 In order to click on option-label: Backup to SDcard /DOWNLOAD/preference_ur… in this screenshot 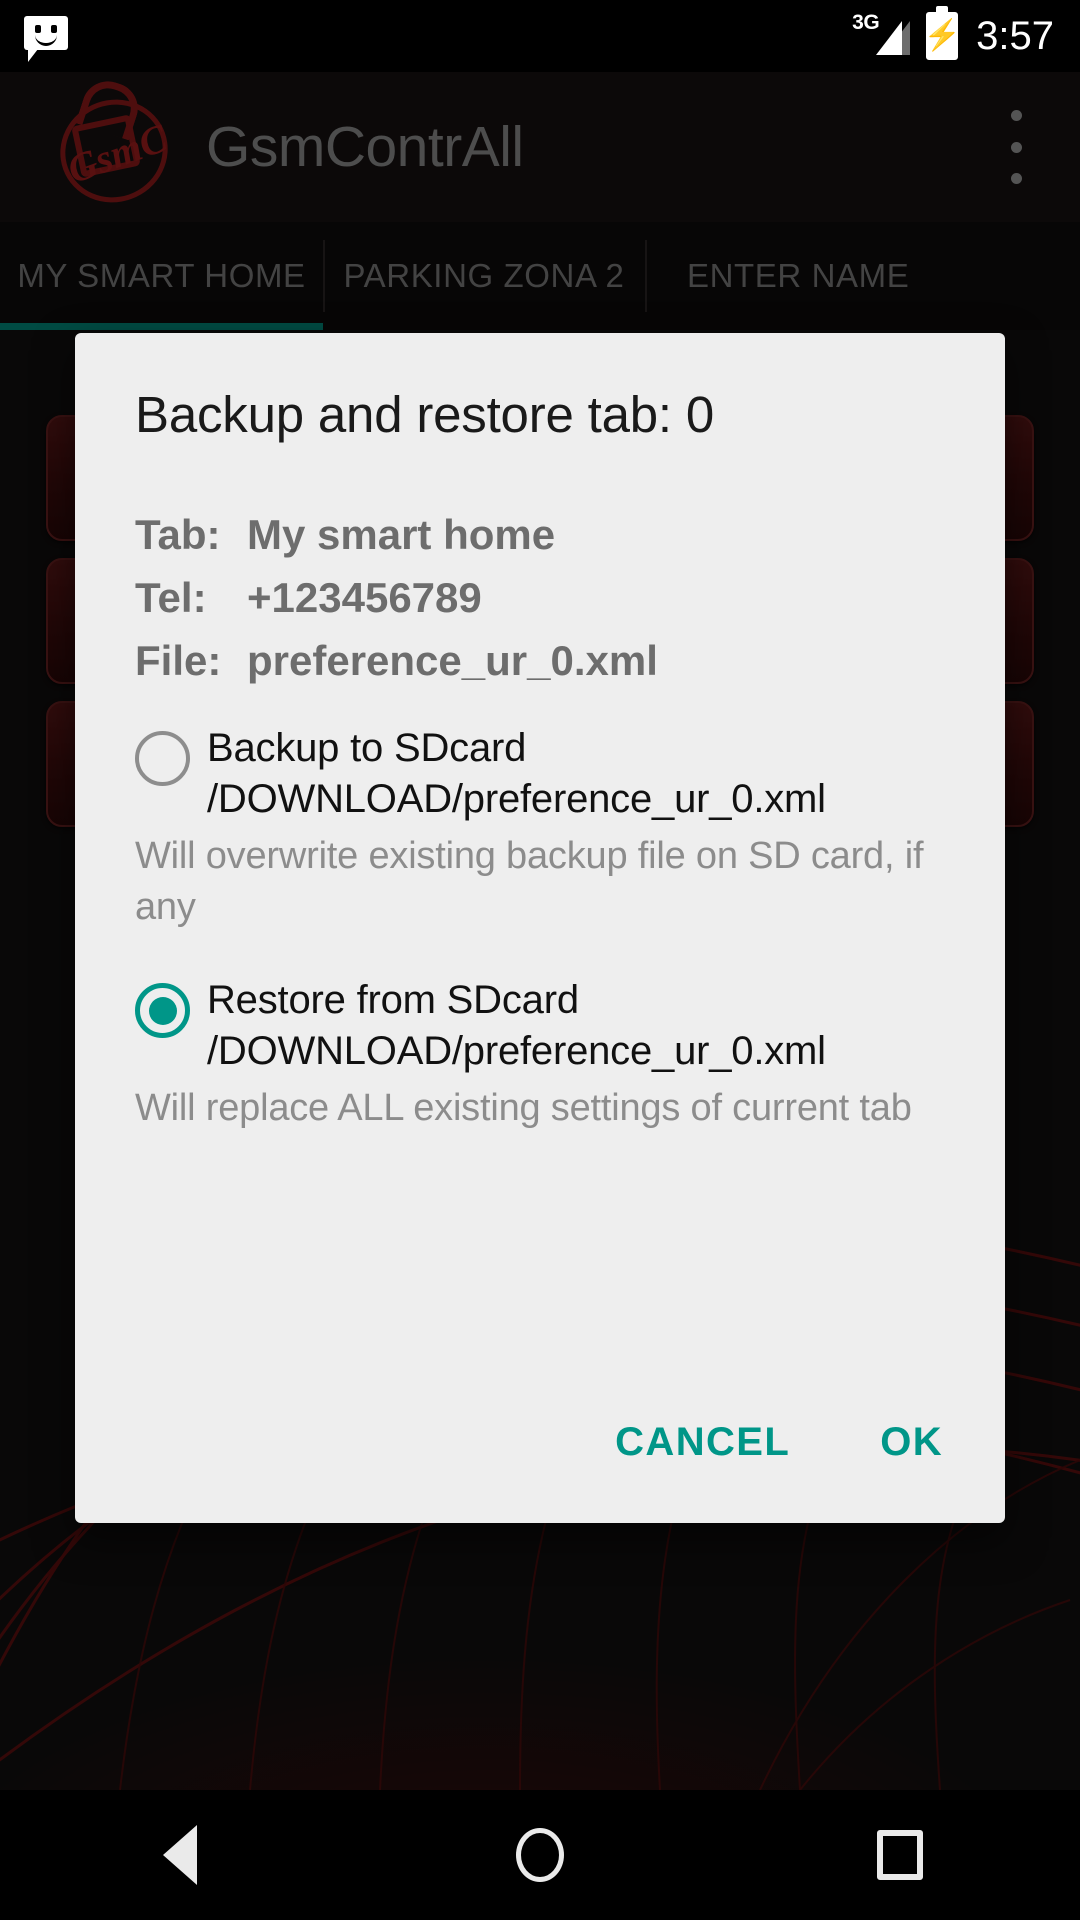, I will do `click(516, 773)`.